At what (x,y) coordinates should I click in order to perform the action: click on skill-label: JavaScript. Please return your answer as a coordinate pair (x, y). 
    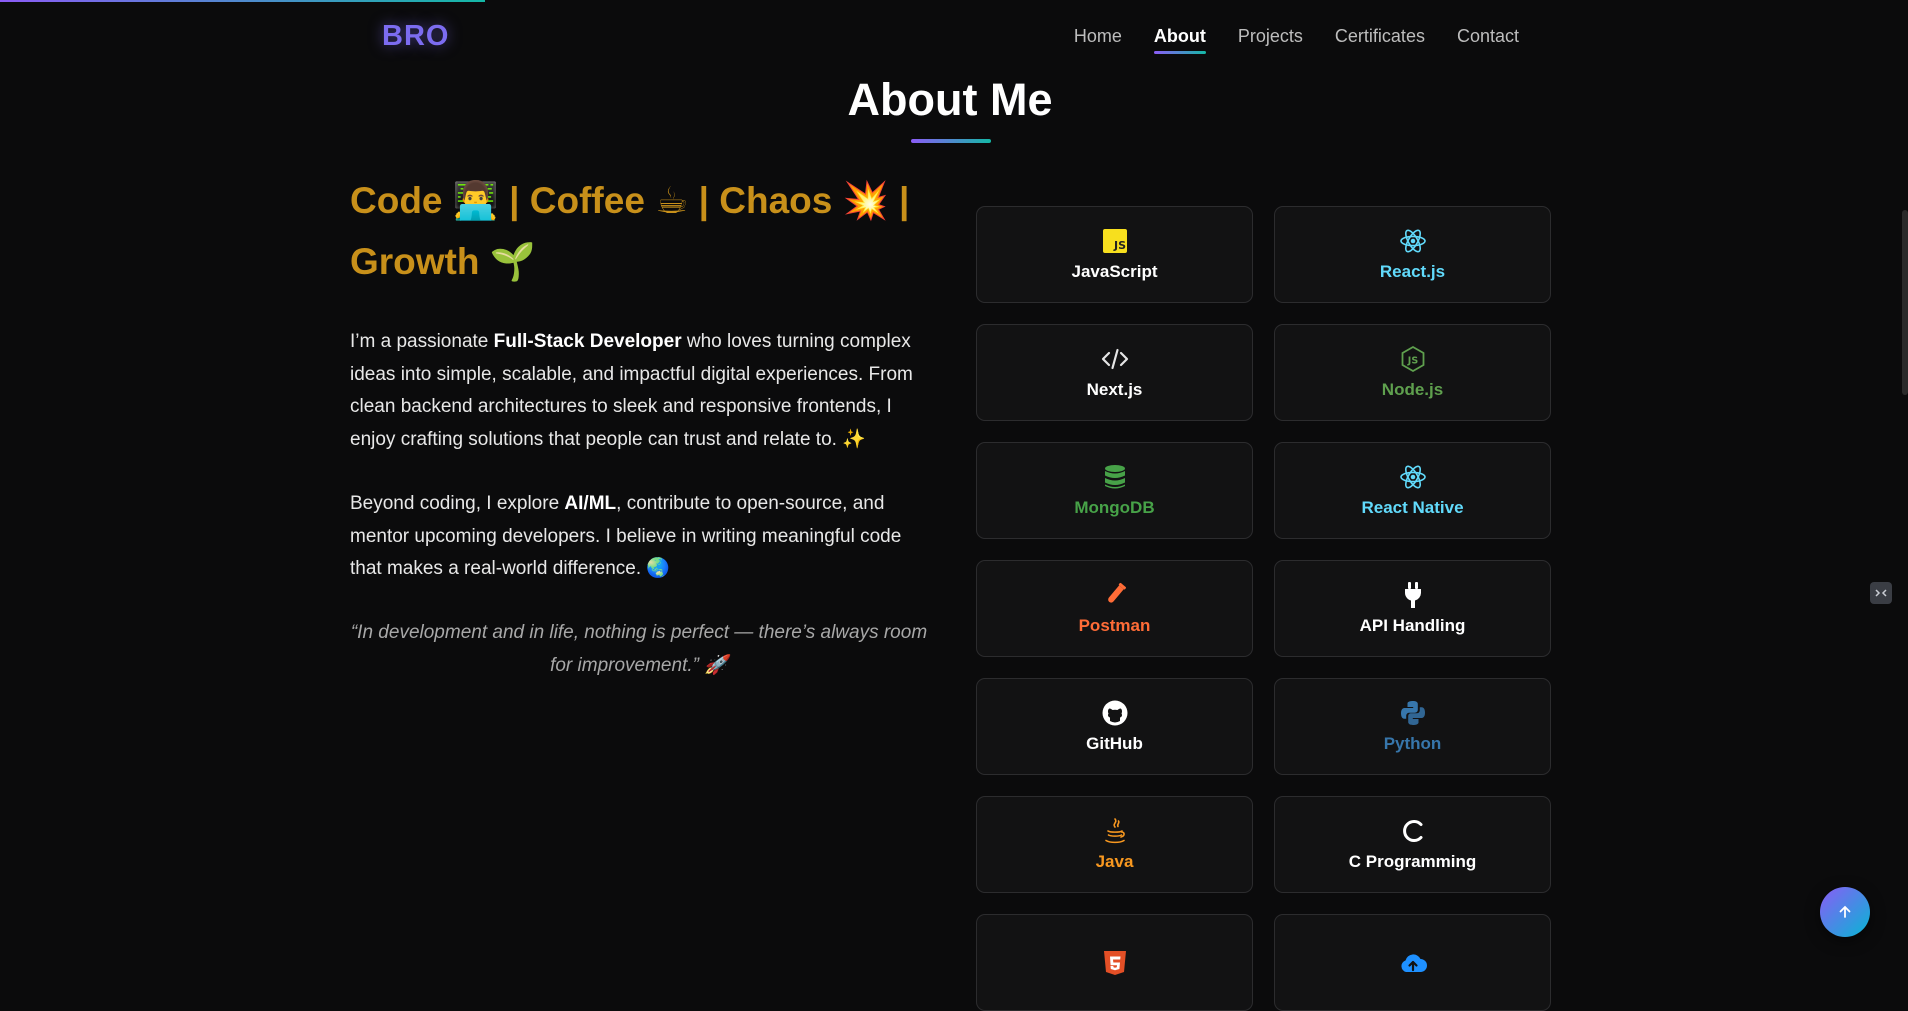
    Looking at the image, I should click on (1114, 271).